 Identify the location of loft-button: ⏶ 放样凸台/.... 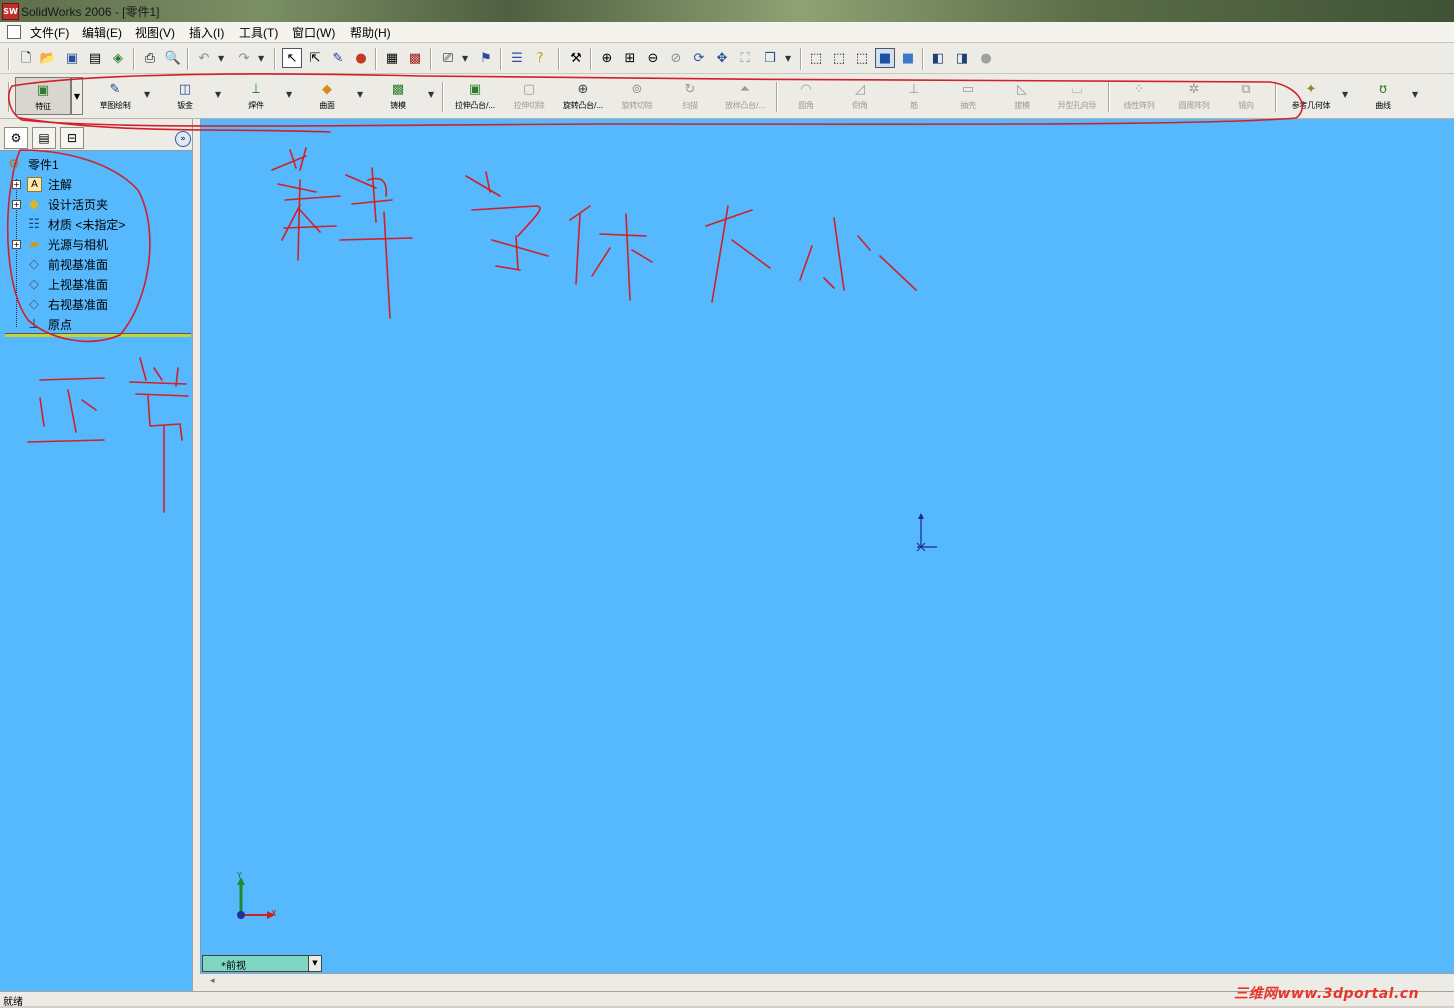
(745, 96).